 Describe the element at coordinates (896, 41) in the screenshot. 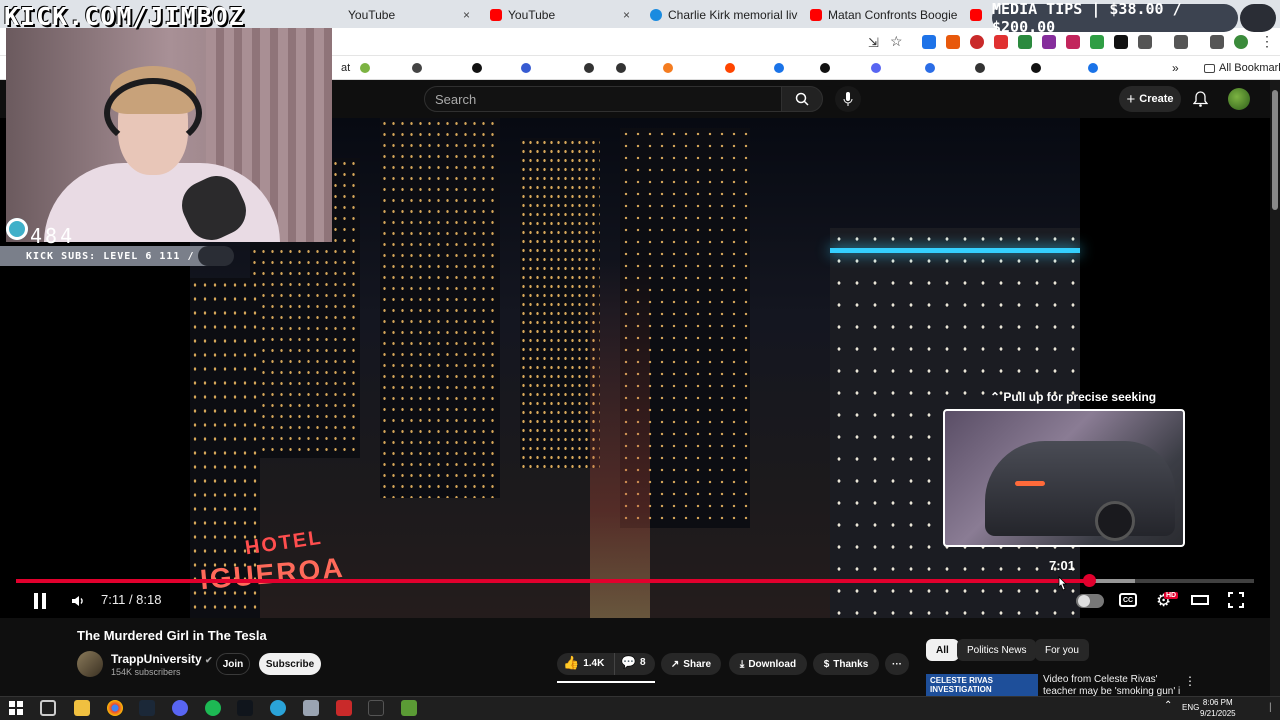

I see `bookmark-star-icon: ☆` at that location.